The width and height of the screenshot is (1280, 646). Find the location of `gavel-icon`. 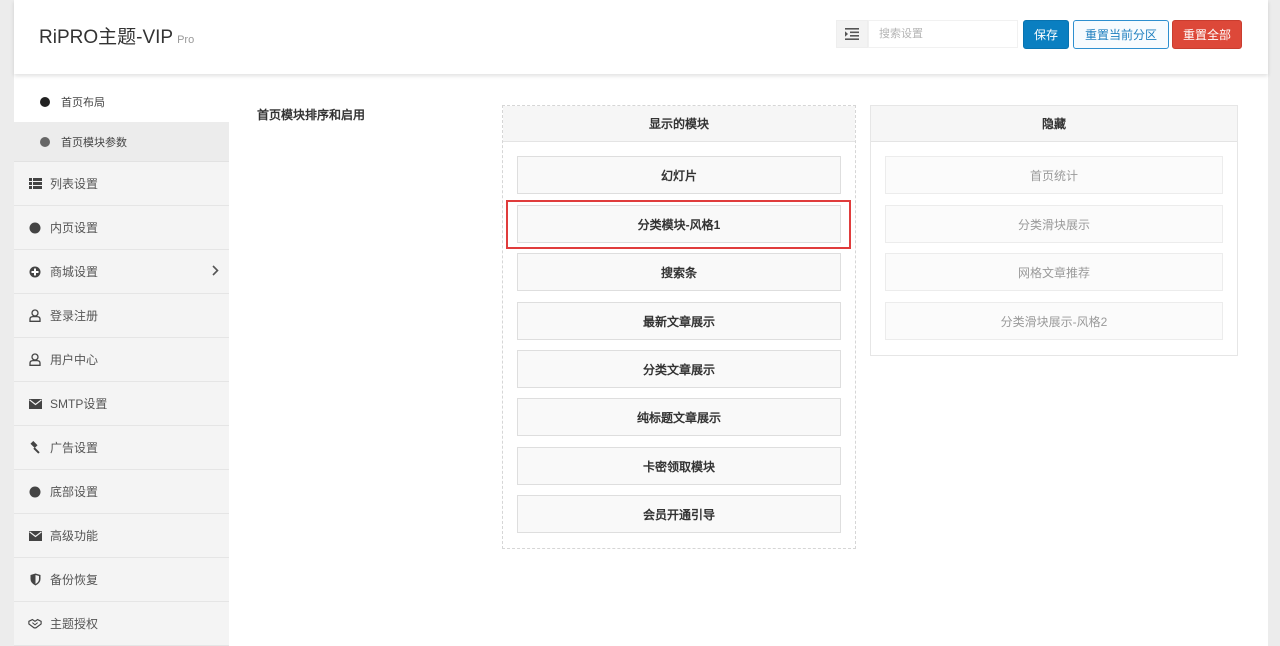

gavel-icon is located at coordinates (35, 448).